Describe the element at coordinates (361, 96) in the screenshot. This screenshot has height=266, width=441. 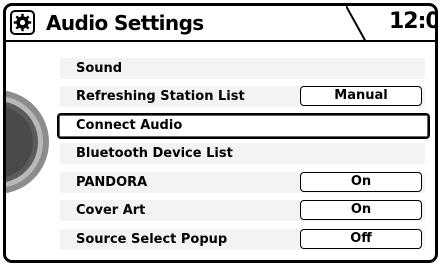
I see `refreshing-mode-value-button: Manual` at that location.